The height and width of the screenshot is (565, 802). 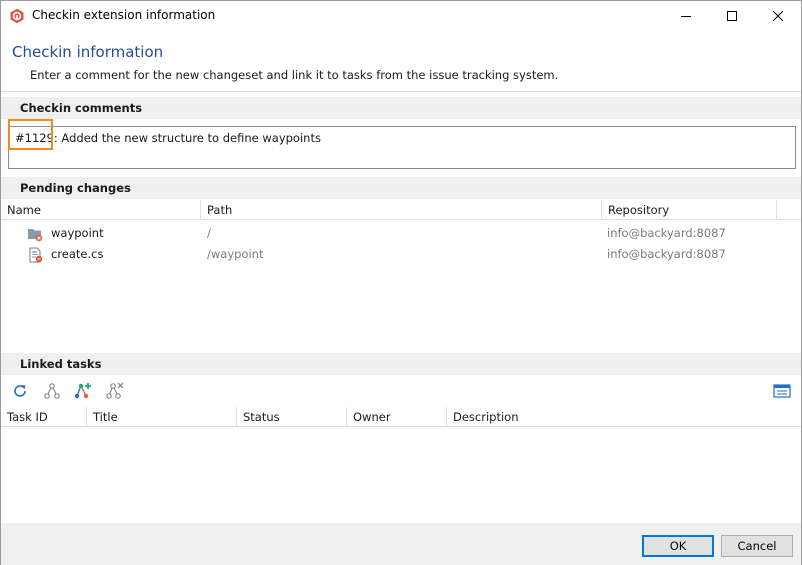 What do you see at coordinates (88, 52) in the screenshot?
I see `page-title: Checkin information` at bounding box center [88, 52].